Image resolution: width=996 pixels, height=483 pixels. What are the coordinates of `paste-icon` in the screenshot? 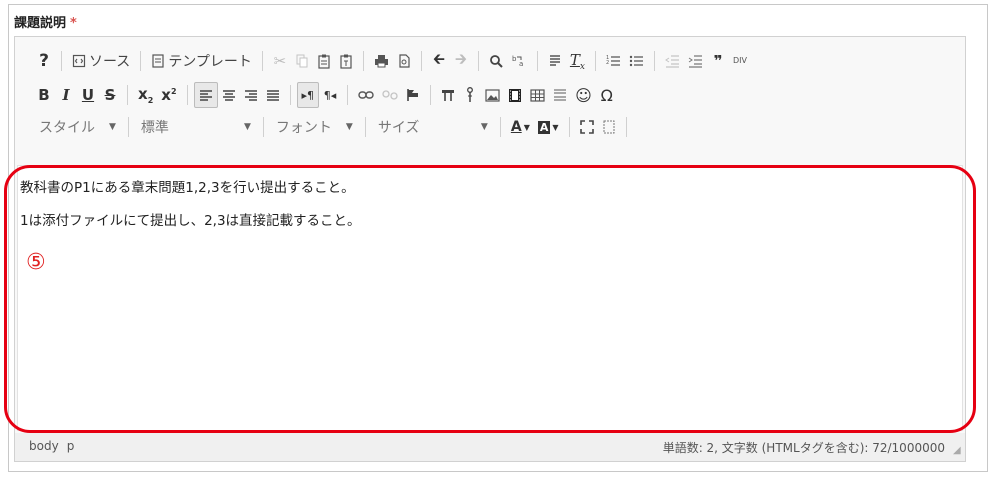 It's located at (324, 61).